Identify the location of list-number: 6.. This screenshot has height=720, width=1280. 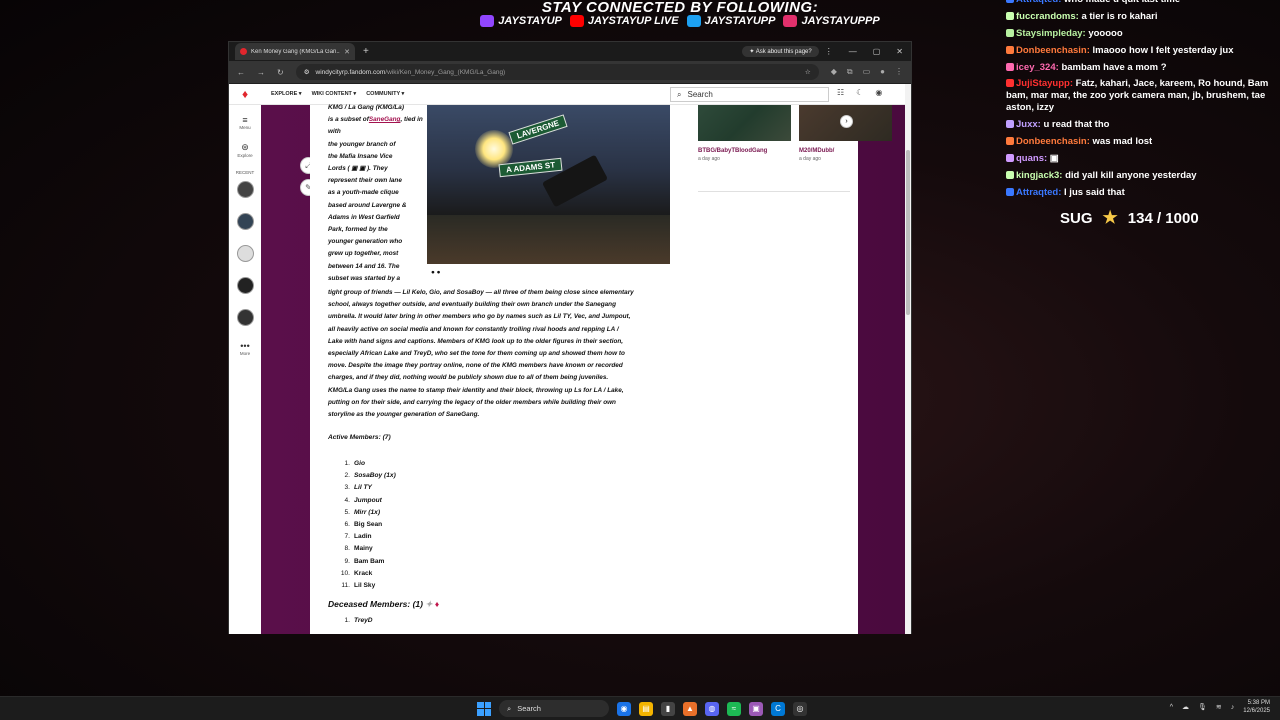
(347, 525).